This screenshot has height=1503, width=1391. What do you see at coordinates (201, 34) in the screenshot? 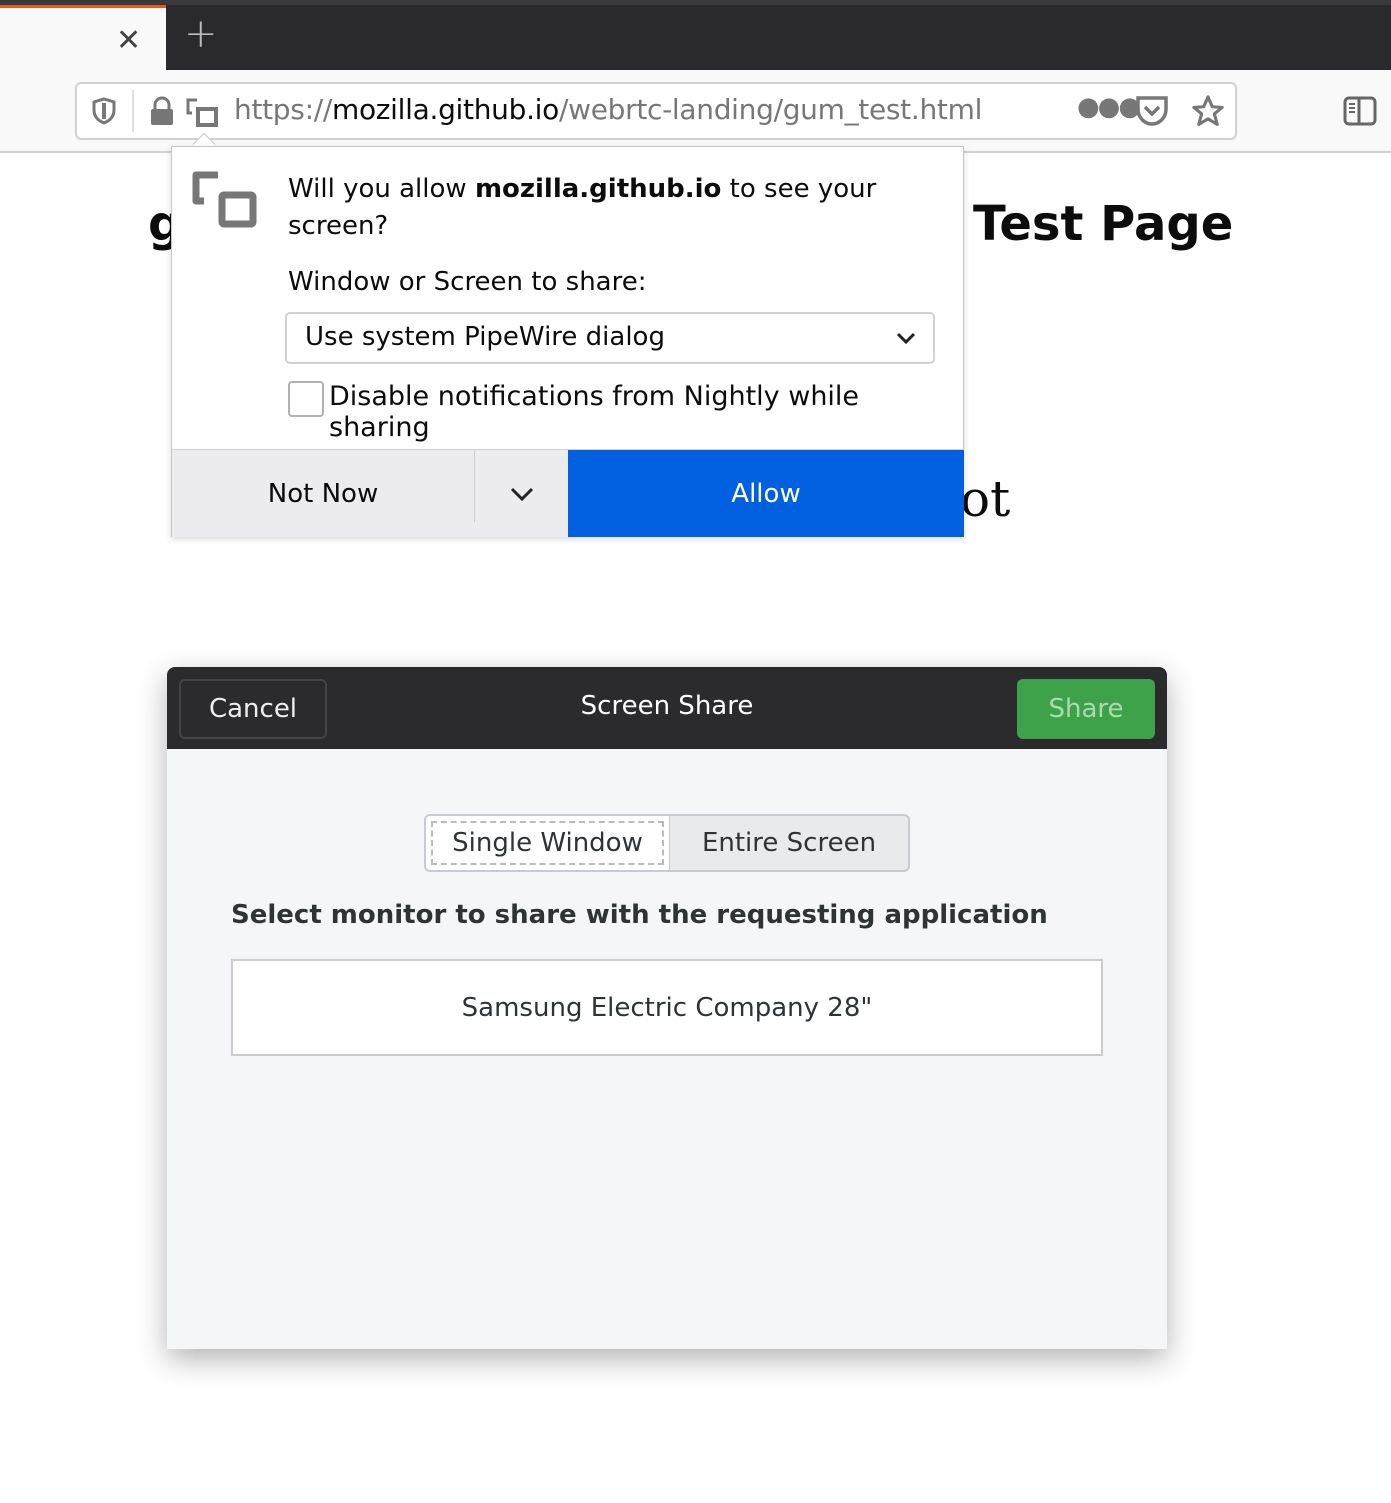
I see `plus-icon: +` at bounding box center [201, 34].